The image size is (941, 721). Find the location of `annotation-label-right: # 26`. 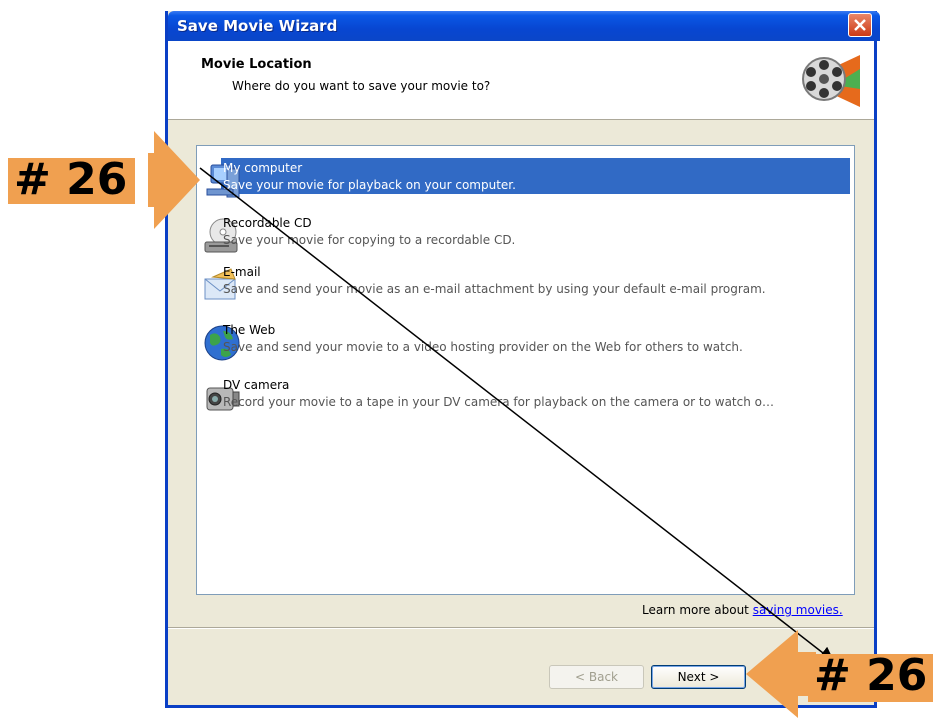

annotation-label-right: # 26 is located at coordinates (871, 678).